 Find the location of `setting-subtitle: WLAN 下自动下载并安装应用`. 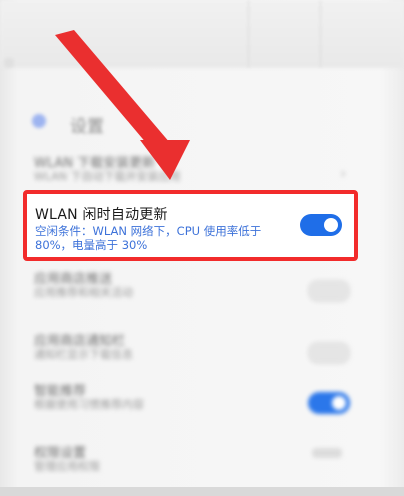

setting-subtitle: WLAN 下自动下载并安装应用 is located at coordinates (107, 176).